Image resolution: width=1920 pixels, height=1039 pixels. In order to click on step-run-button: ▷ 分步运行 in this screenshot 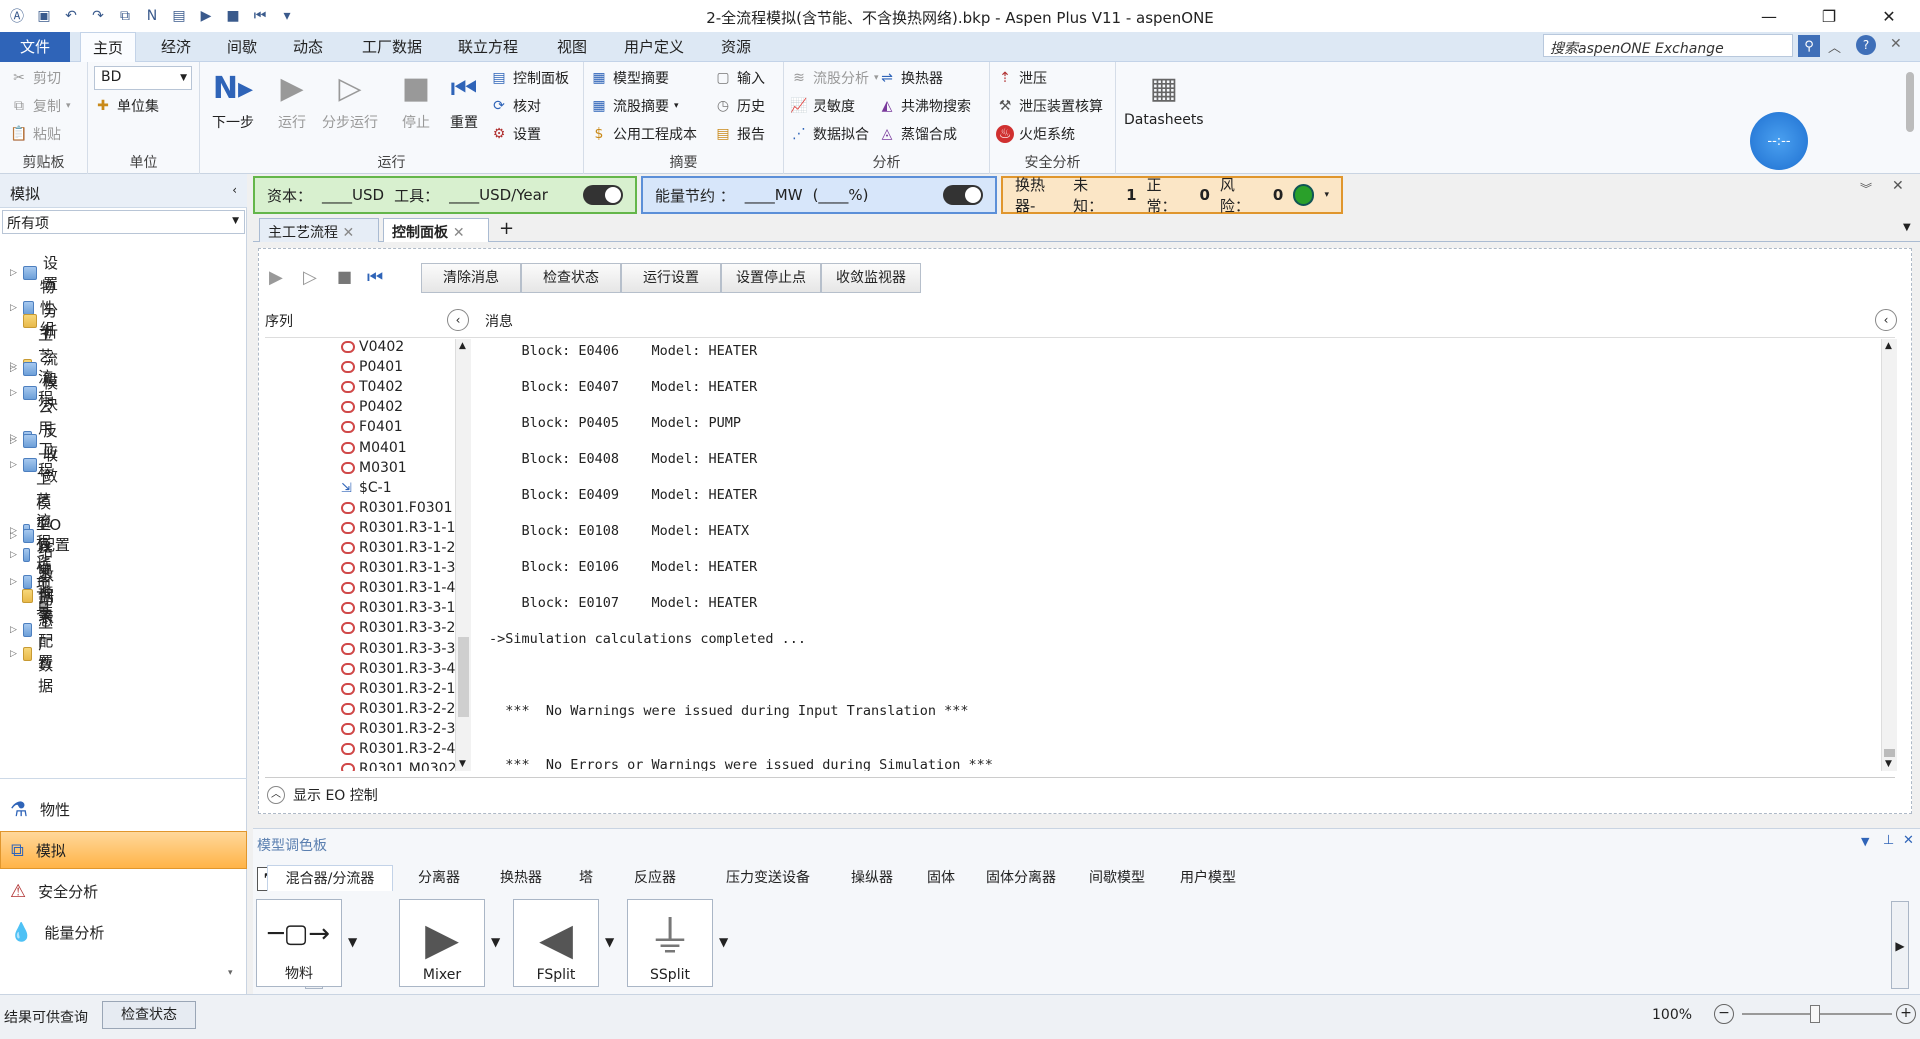, I will do `click(350, 100)`.